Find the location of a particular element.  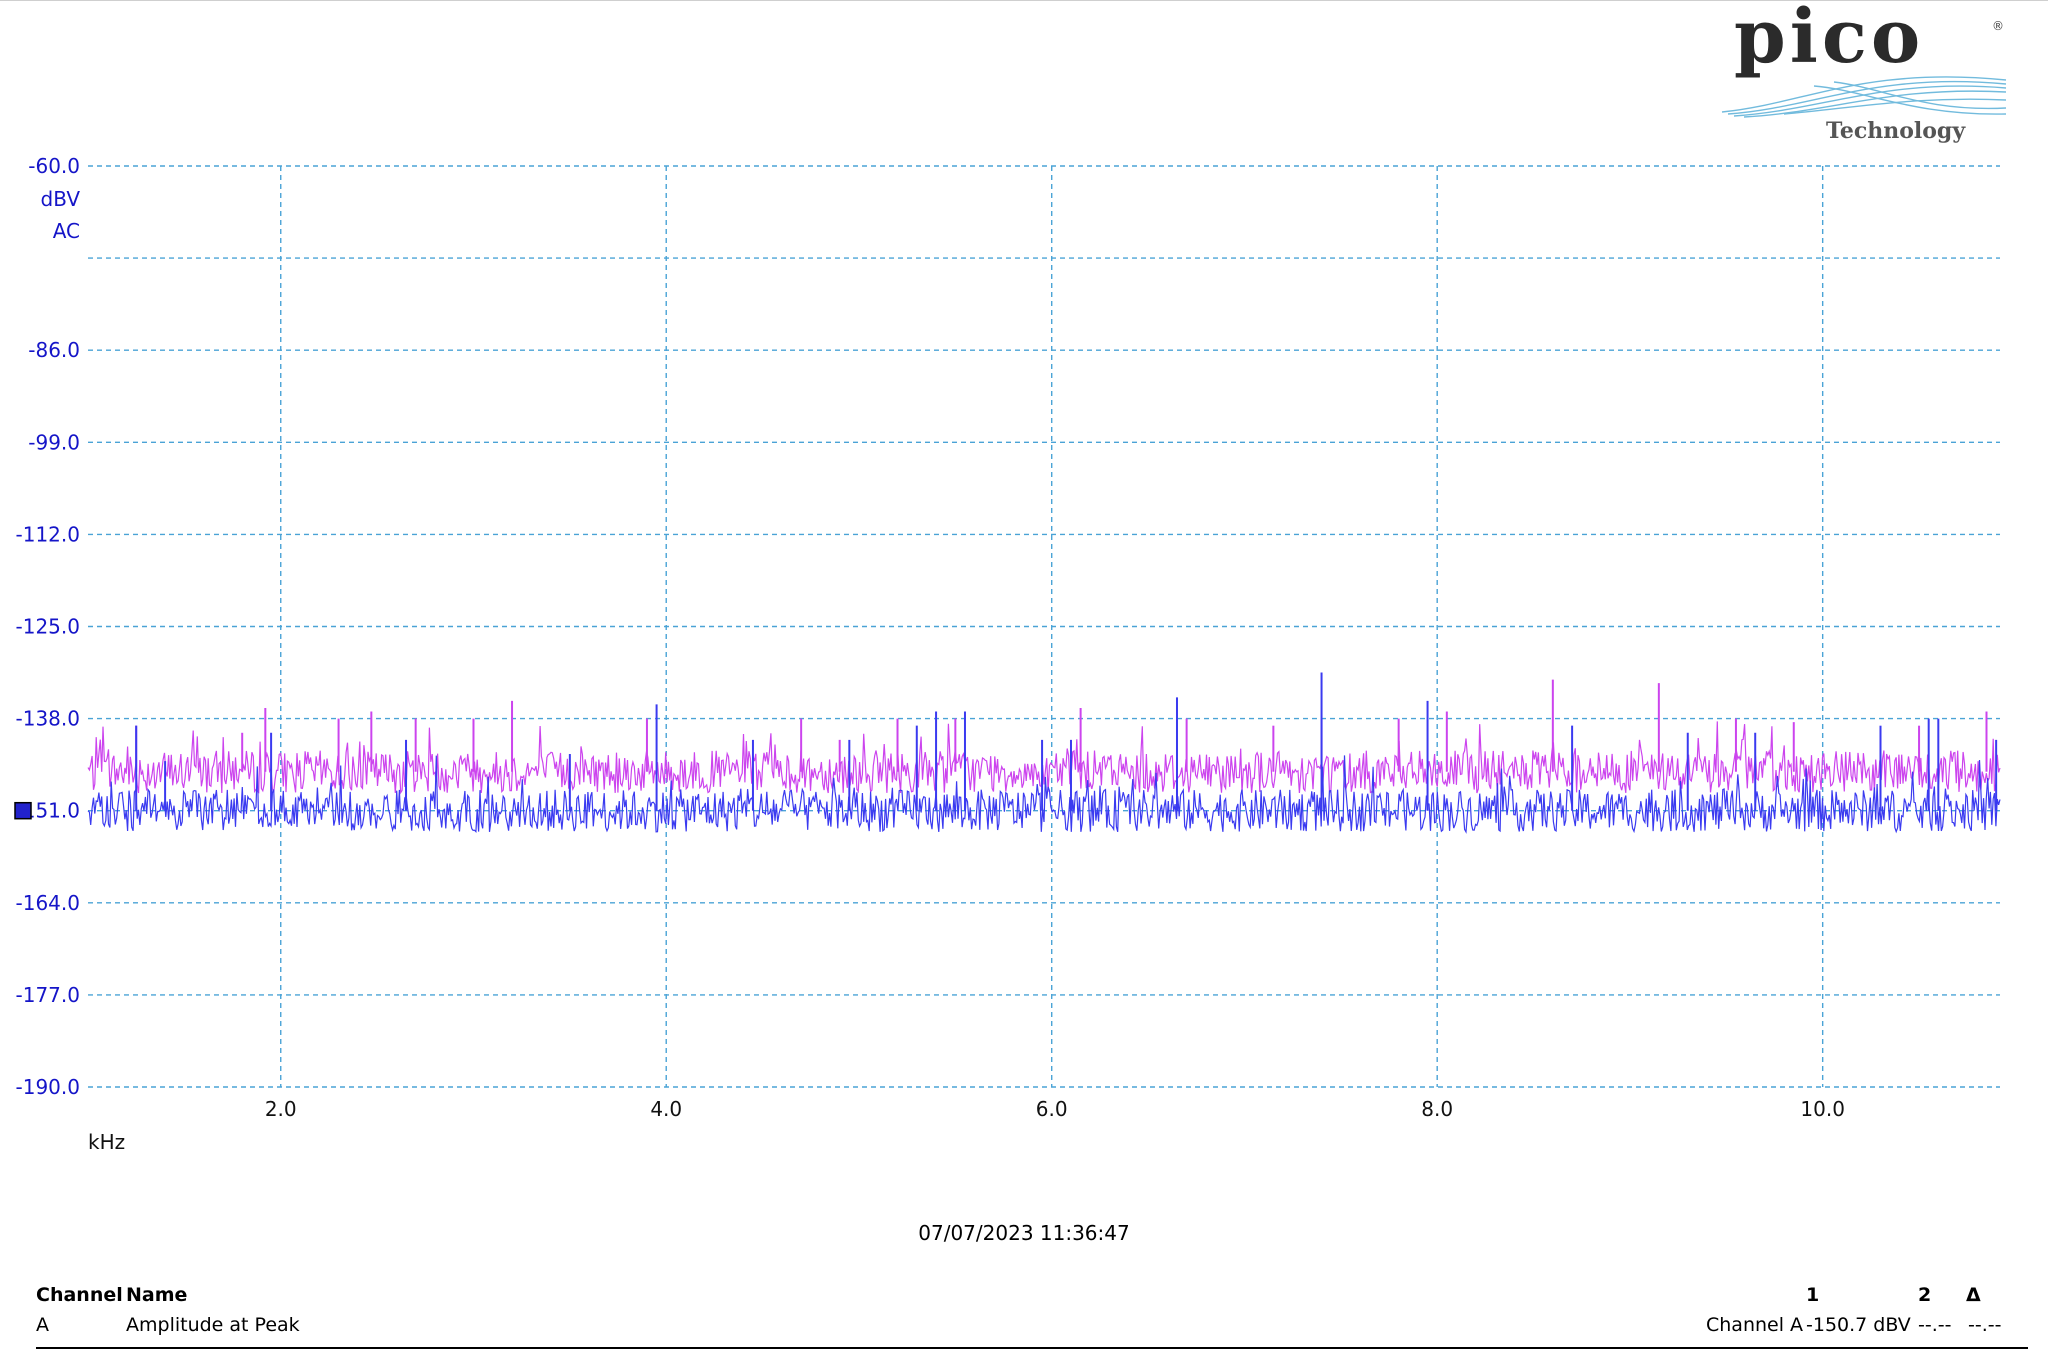

header-col1: 1 is located at coordinates (1813, 1295).